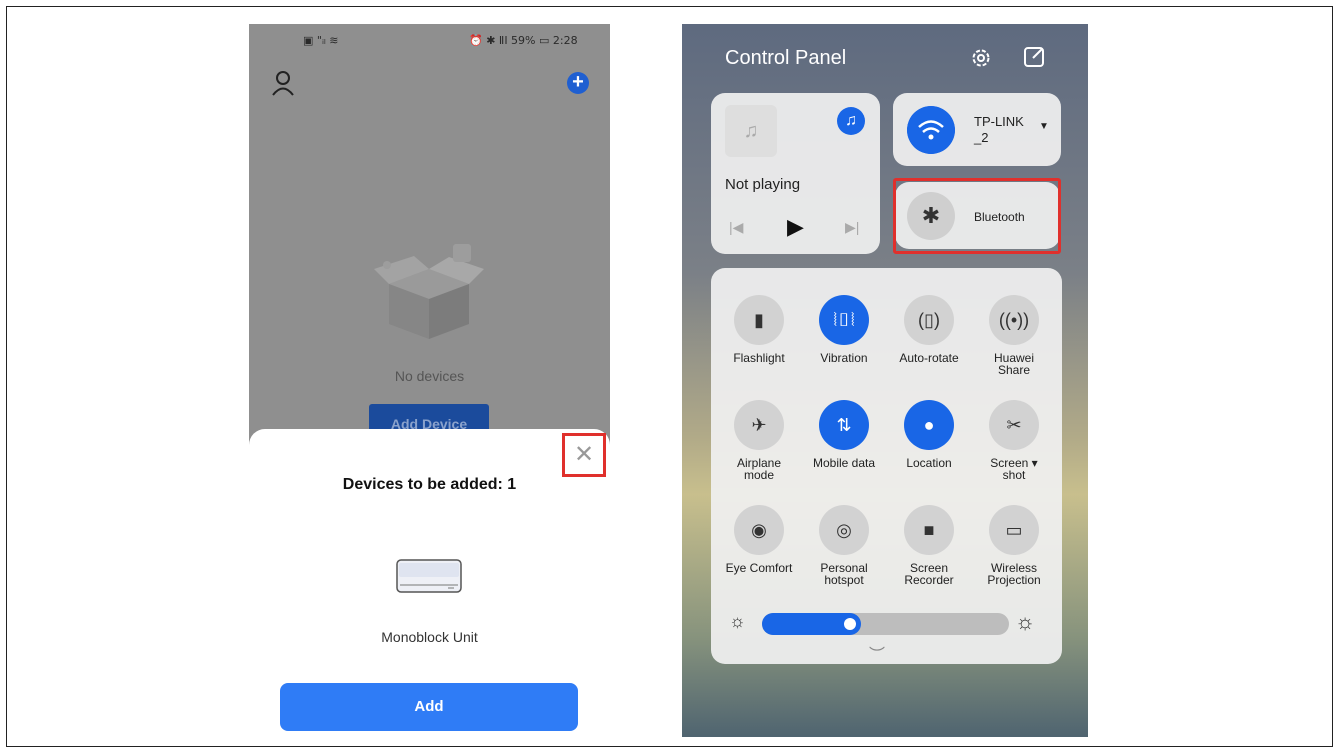 The height and width of the screenshot is (753, 1341). I want to click on tile-label: Airplane mode, so click(759, 469).